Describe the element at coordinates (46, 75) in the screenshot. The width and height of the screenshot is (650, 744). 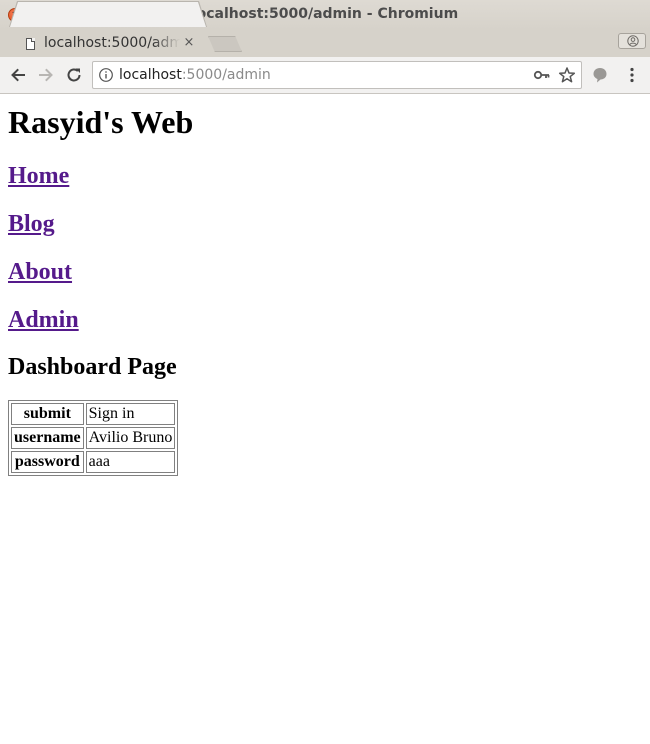
I see `forward-arrow-icon` at that location.